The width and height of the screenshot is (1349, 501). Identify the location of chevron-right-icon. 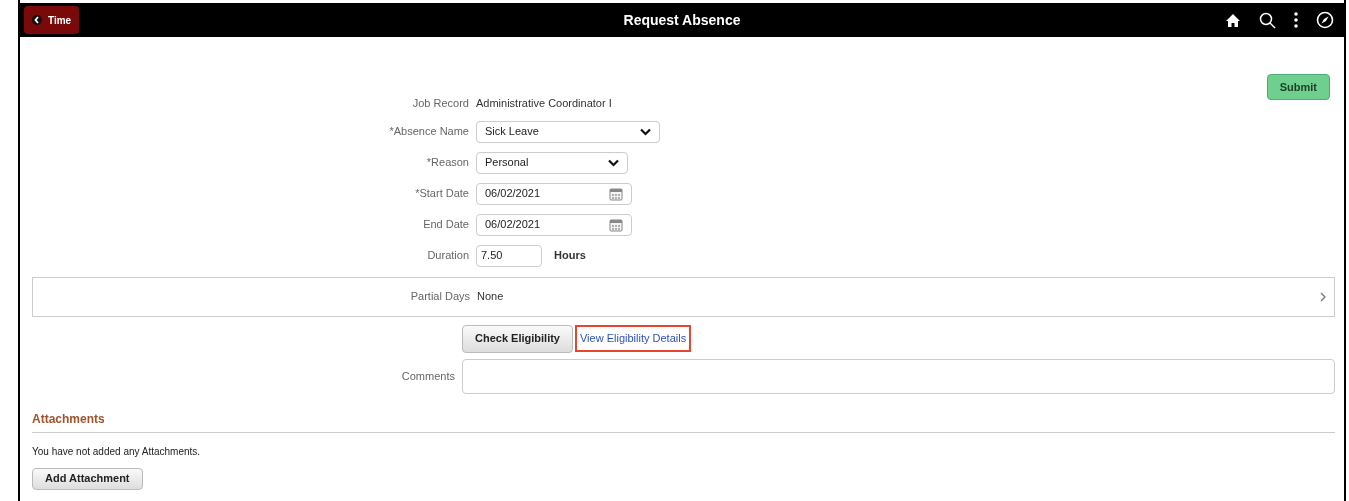
(1323, 296).